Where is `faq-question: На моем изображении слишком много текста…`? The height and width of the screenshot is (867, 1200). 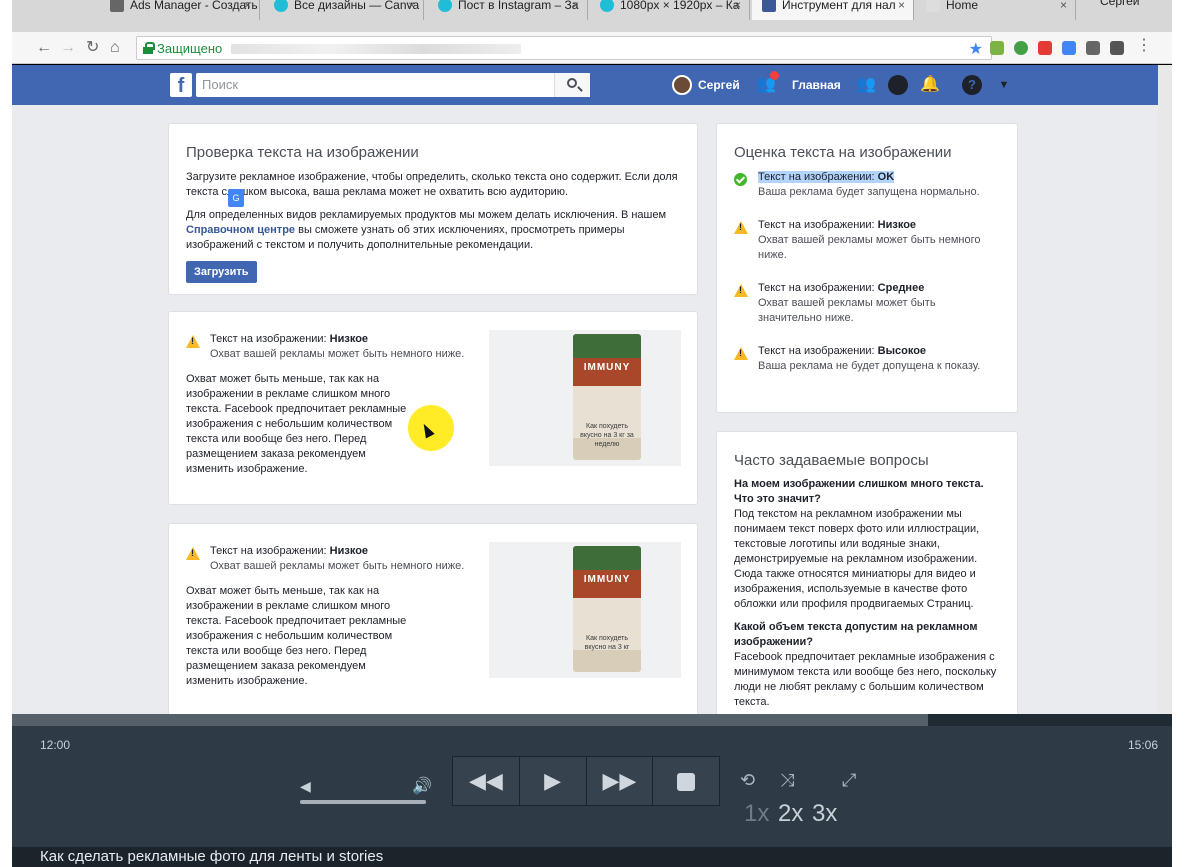
faq-question: На моем изображении слишком много текста… is located at coordinates (867, 492).